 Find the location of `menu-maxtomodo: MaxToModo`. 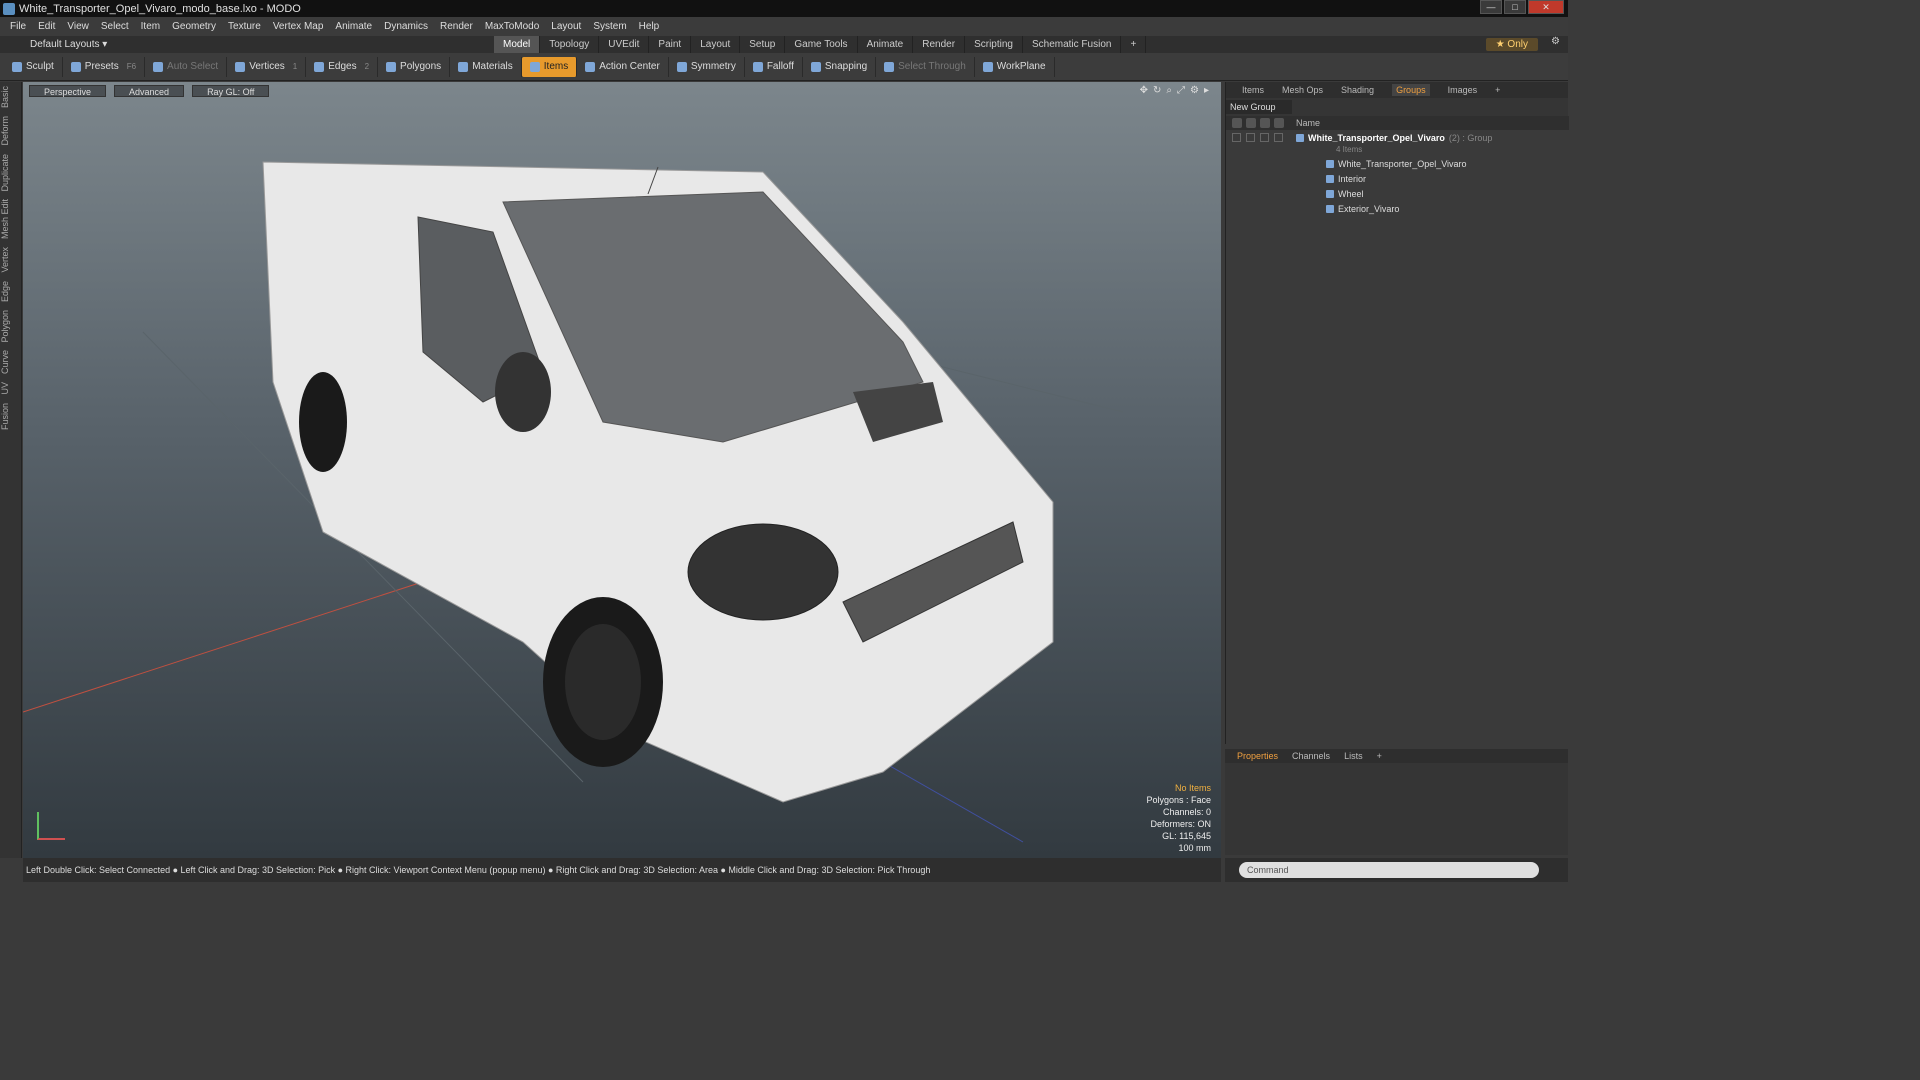

menu-maxtomodo: MaxToModo is located at coordinates (512, 26).